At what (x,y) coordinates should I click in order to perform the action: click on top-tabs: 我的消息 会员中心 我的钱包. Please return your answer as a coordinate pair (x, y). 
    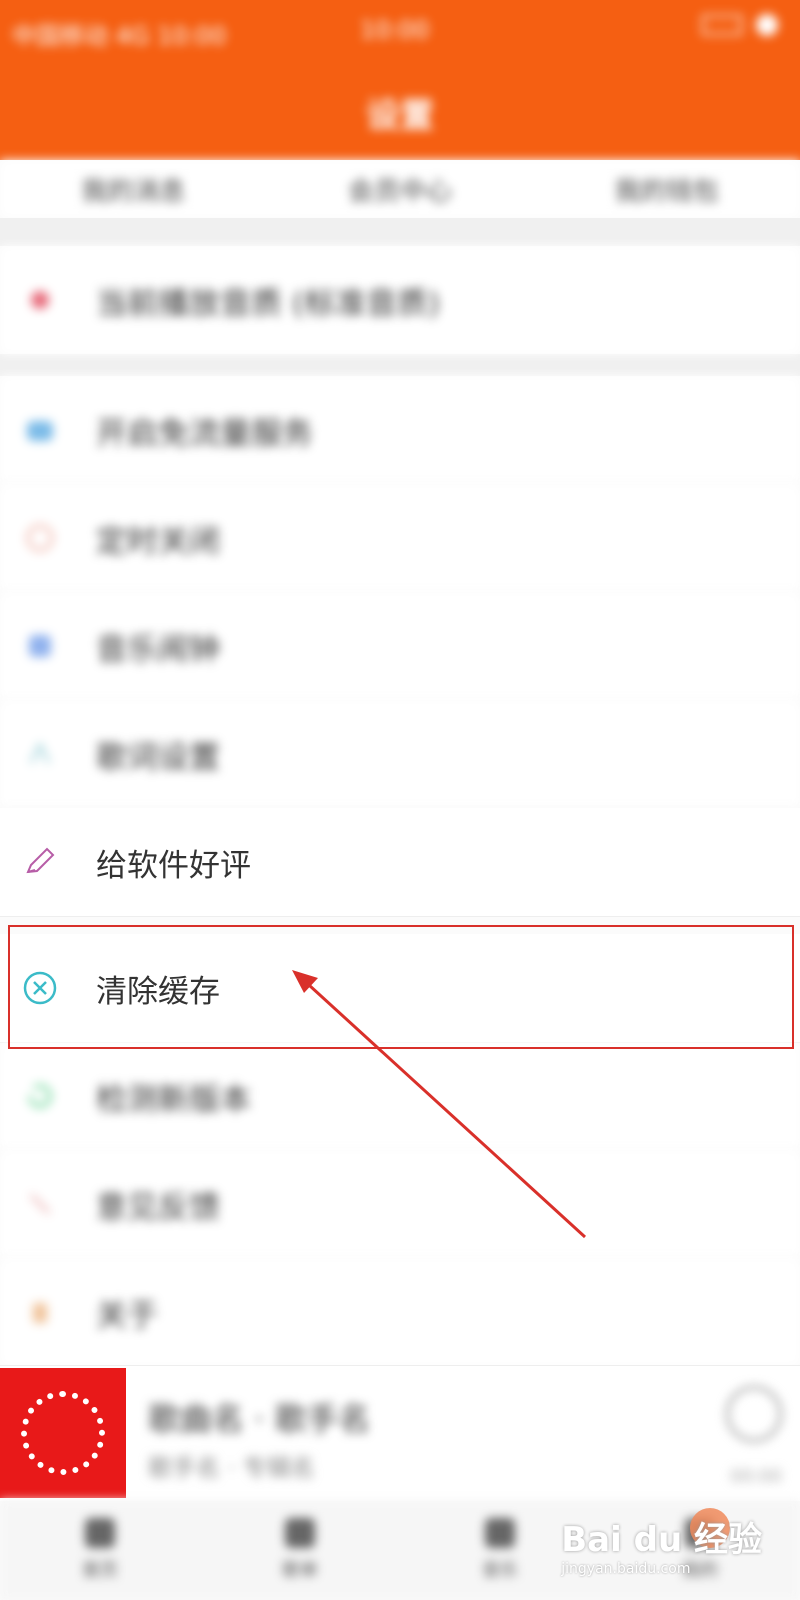
    Looking at the image, I should click on (400, 189).